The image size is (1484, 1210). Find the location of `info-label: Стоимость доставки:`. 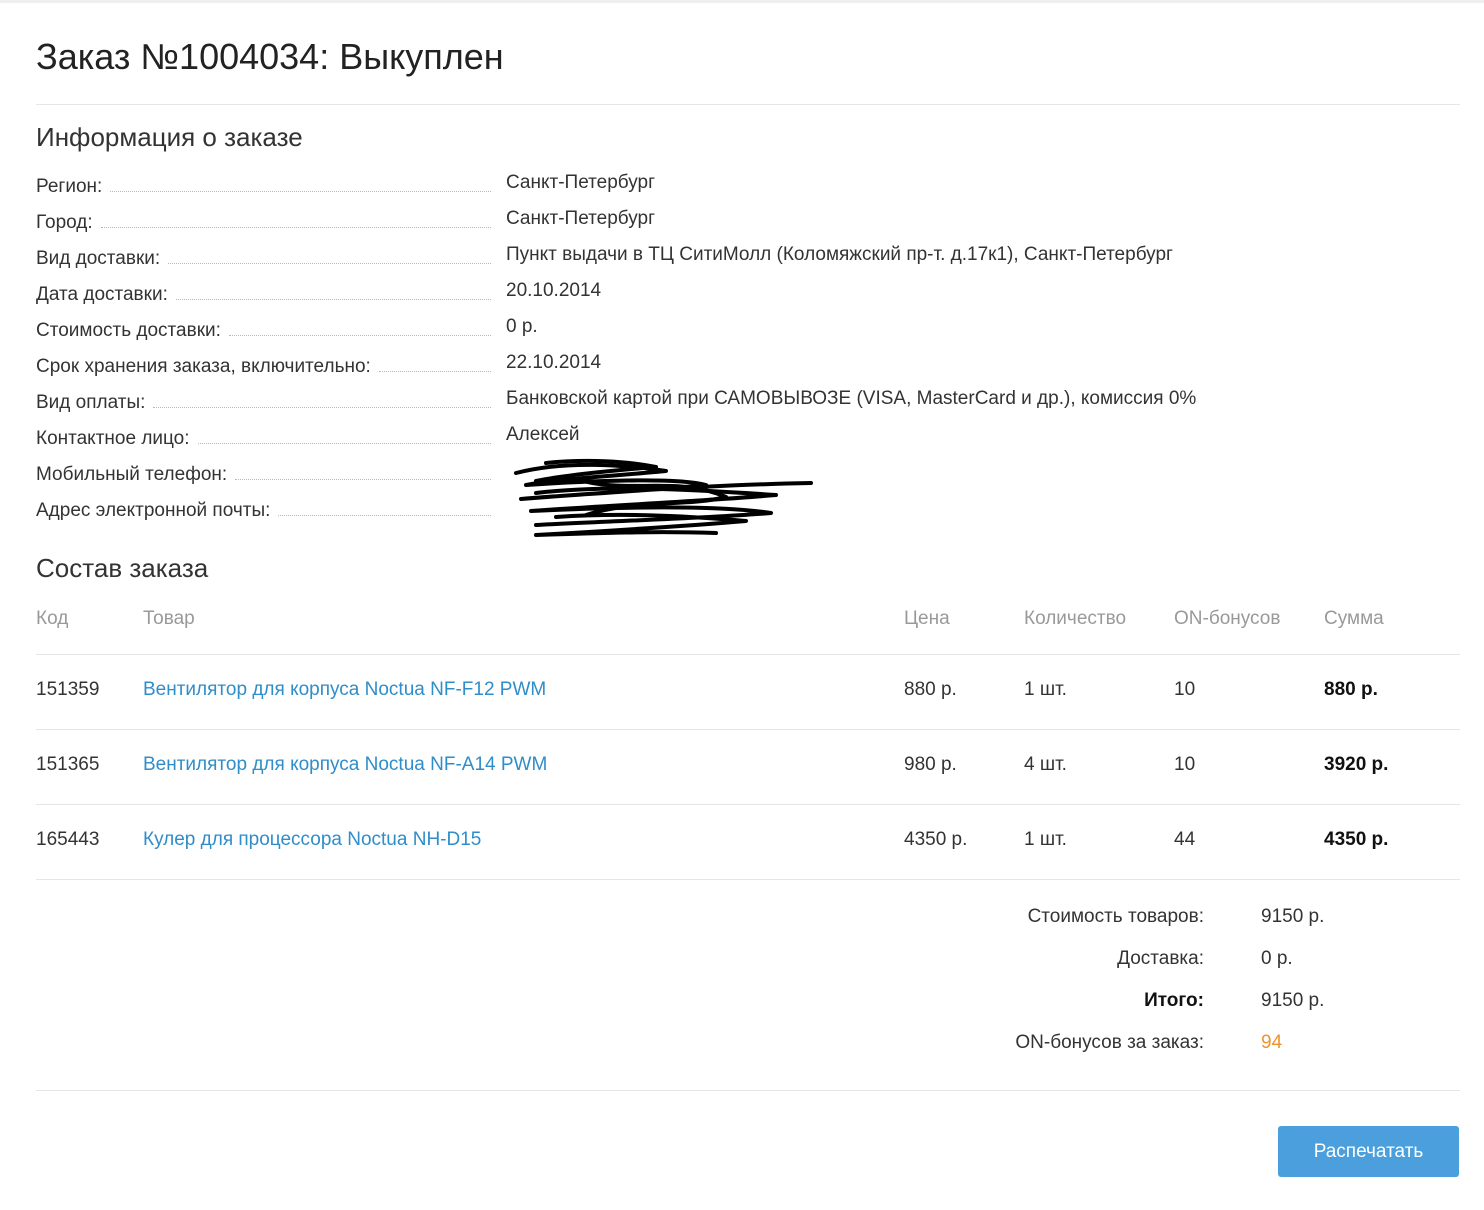

info-label: Стоимость доставки: is located at coordinates (128, 330).